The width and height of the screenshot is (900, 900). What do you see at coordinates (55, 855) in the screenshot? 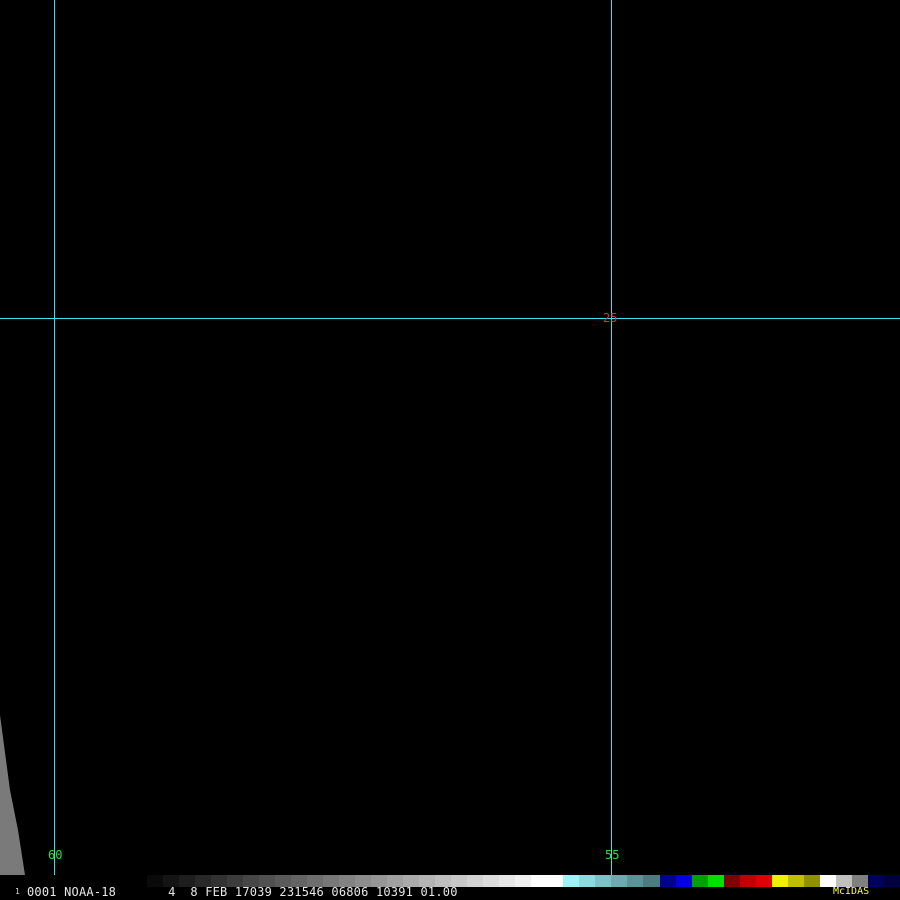
I see `longitude-label-60: 60` at bounding box center [55, 855].